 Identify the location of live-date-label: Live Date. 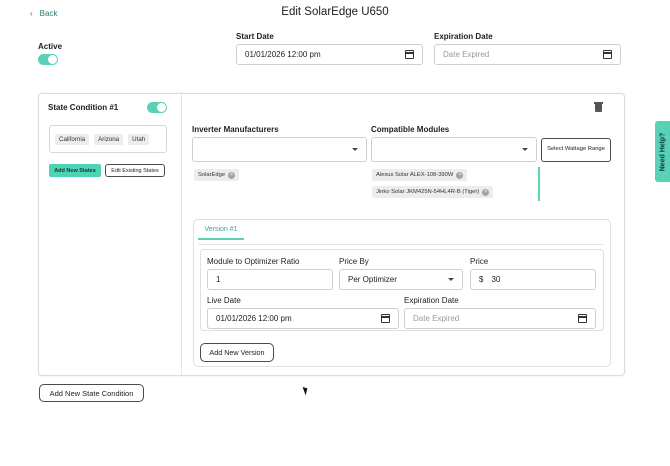
(224, 300).